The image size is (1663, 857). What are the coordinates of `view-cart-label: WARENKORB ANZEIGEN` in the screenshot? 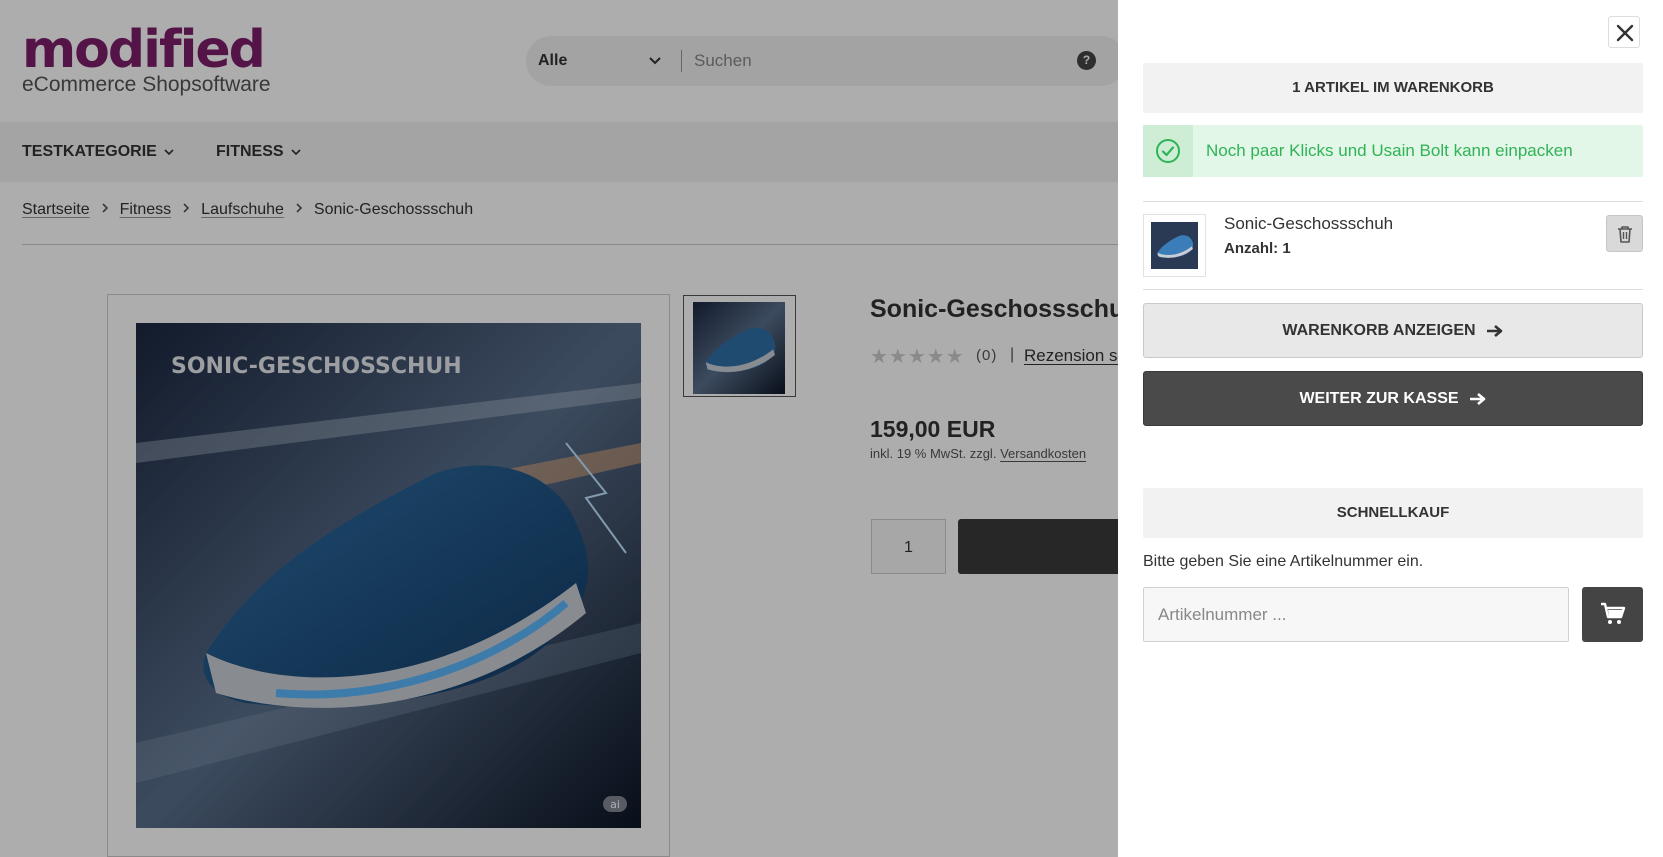 It's located at (1379, 330).